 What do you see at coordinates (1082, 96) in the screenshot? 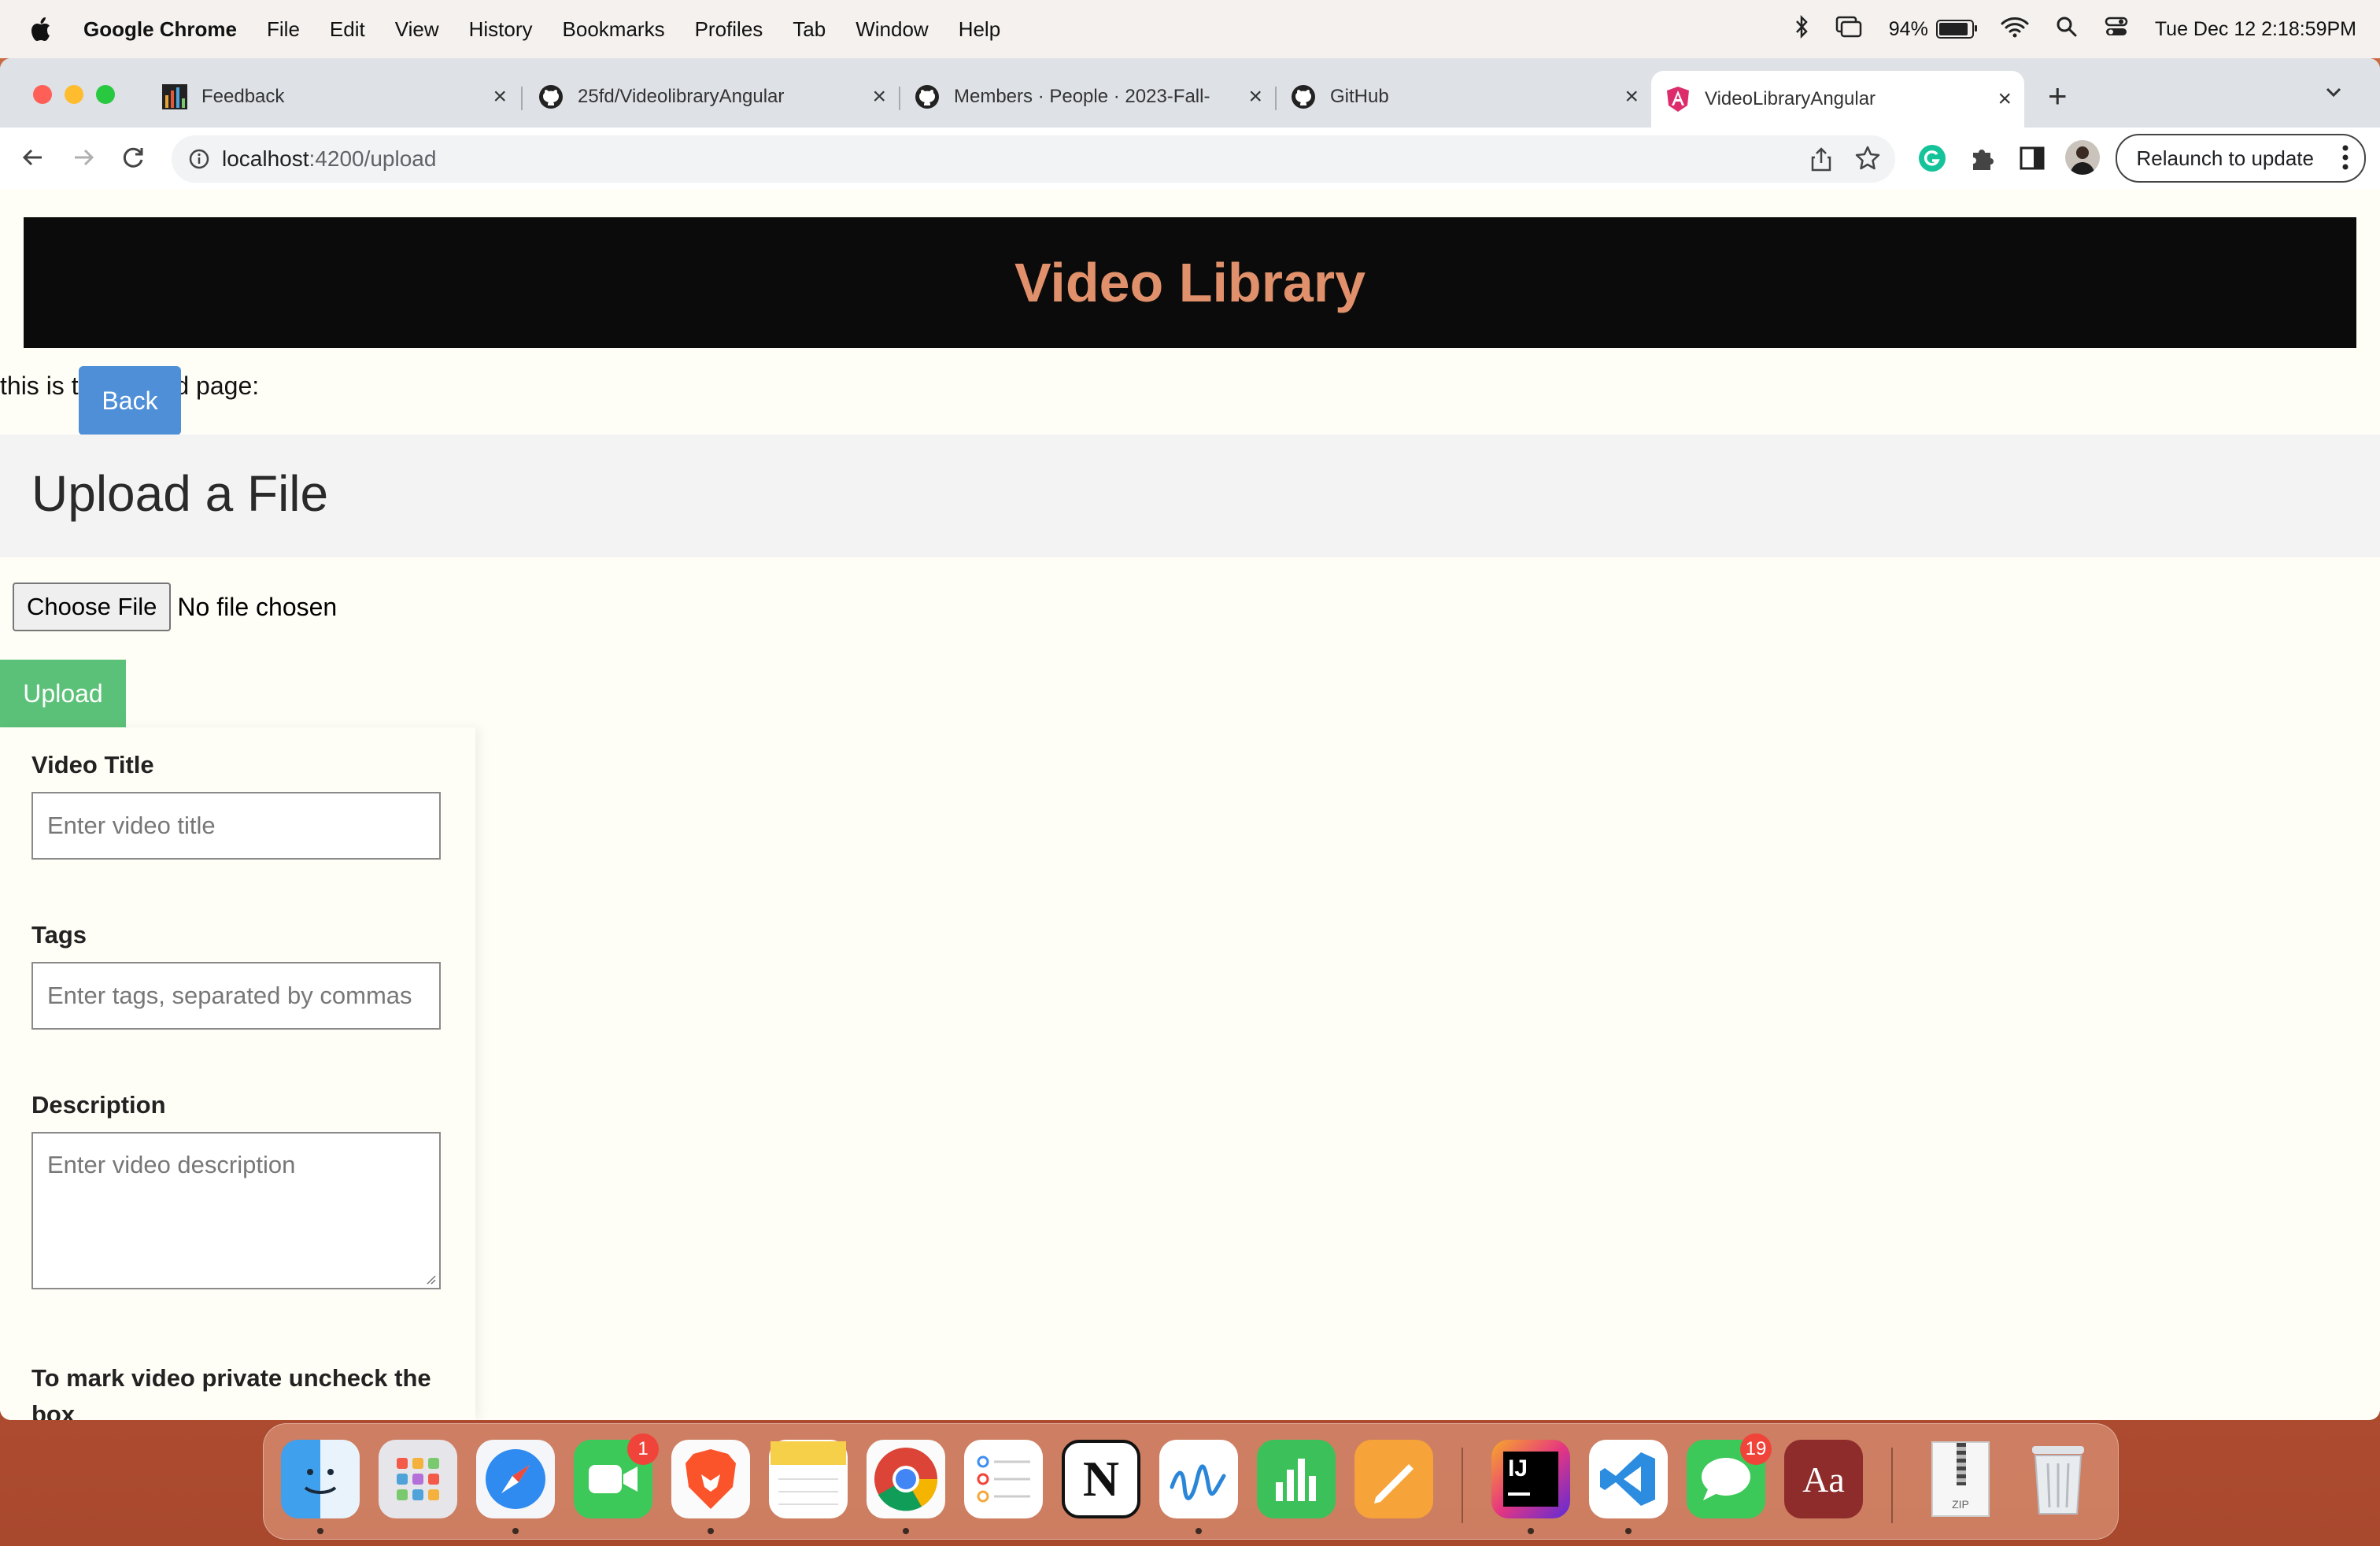
I see `tab-title: Members · People · 2023-Fall-` at bounding box center [1082, 96].